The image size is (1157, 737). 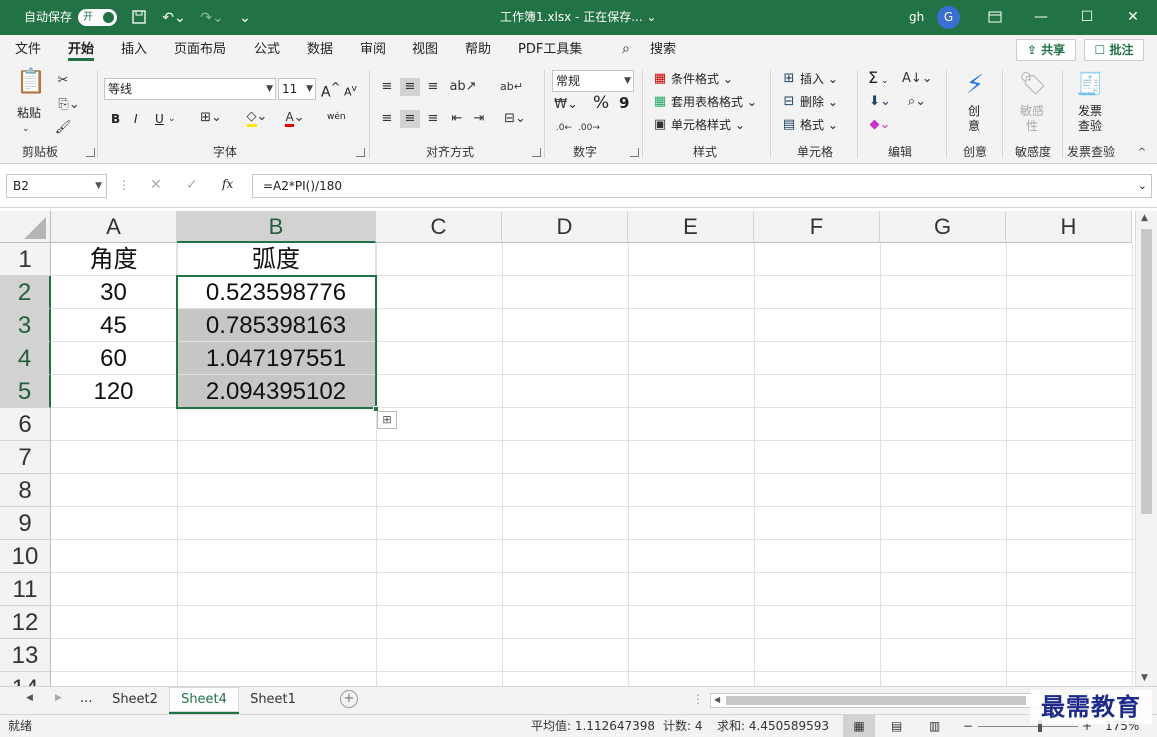 I want to click on row-header-7: 7, so click(x=25, y=457).